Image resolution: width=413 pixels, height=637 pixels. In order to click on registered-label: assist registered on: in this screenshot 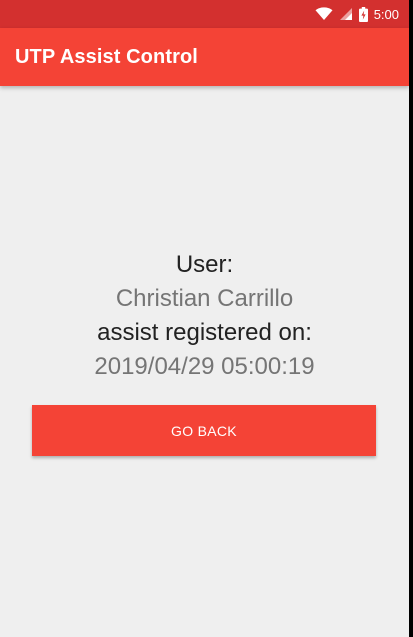, I will do `click(204, 332)`.